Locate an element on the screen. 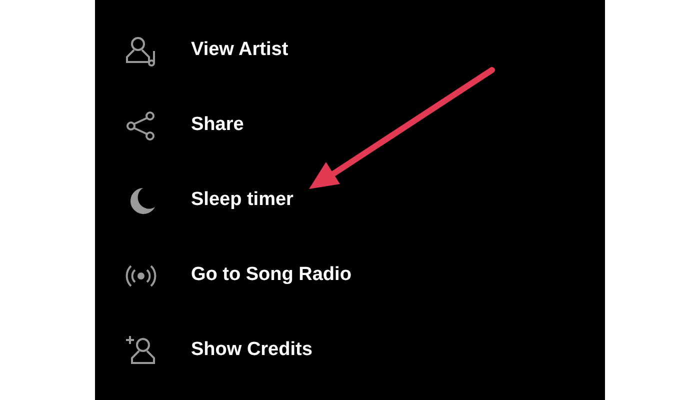 The width and height of the screenshot is (700, 400). menu-item: Share is located at coordinates (217, 125).